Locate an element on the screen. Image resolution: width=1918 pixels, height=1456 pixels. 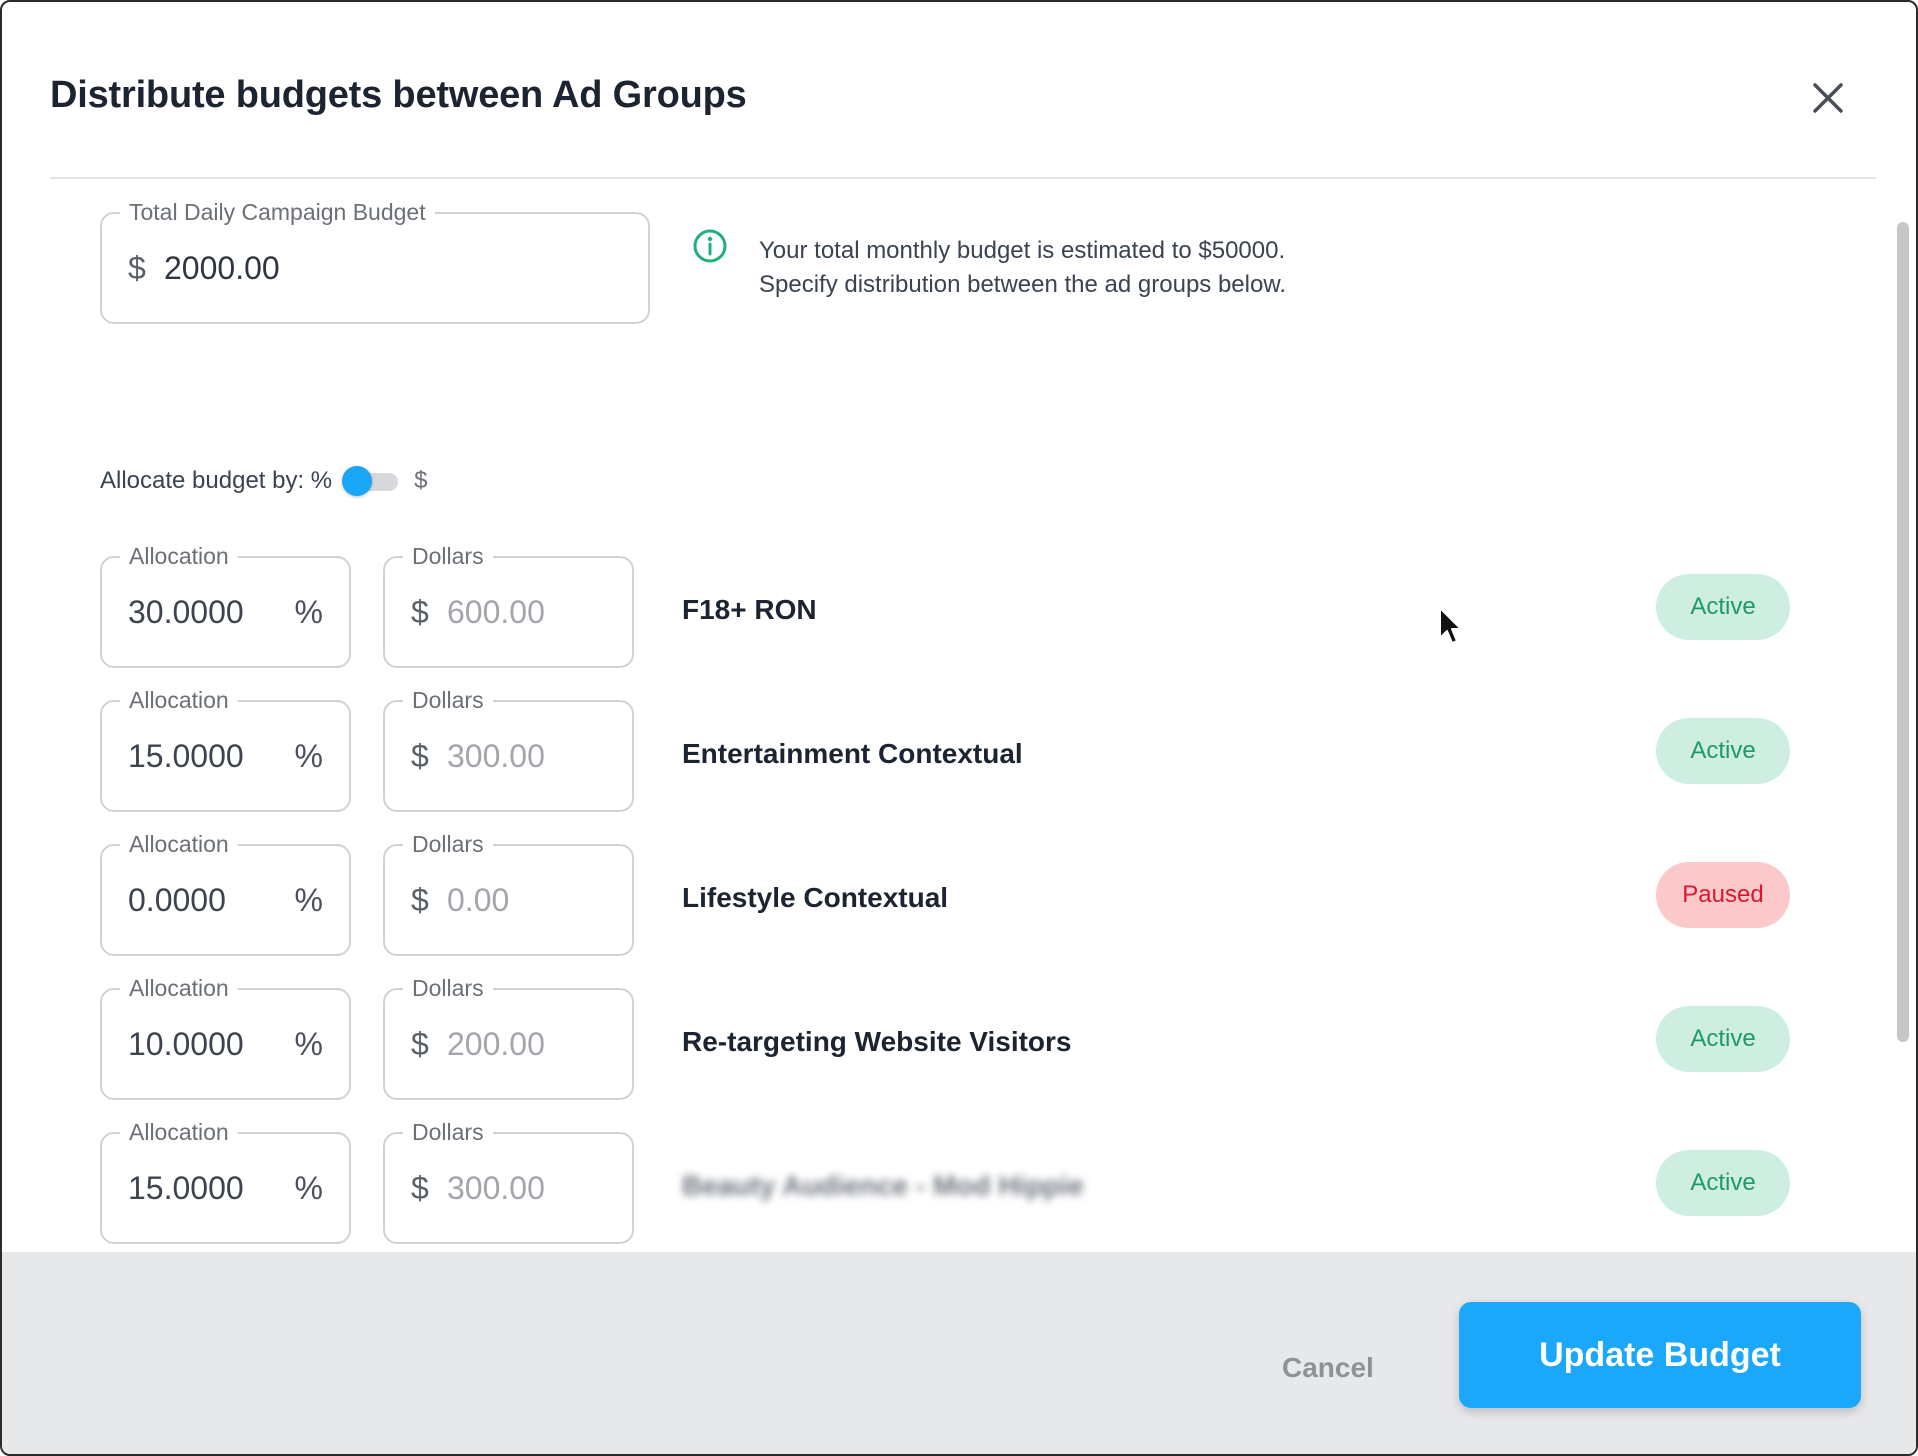
total-daily-budget-label: Total Daily Campaign Budget is located at coordinates (277, 212).